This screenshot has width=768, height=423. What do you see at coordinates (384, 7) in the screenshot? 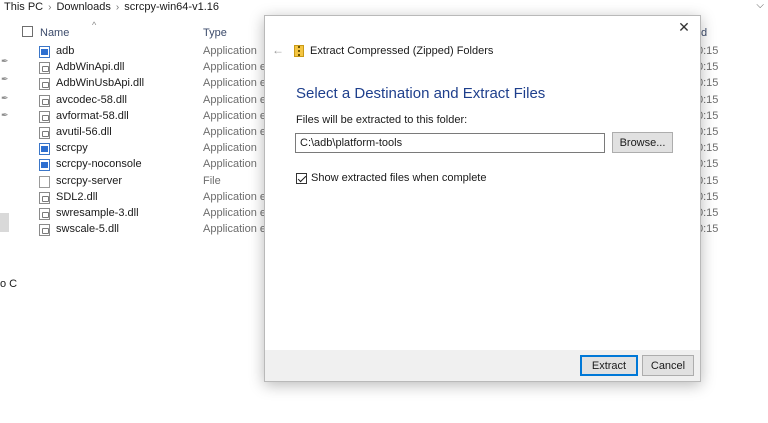
I see `breadcrumb: This PC › Downloads › scrcpy-win64-v1.16` at bounding box center [384, 7].